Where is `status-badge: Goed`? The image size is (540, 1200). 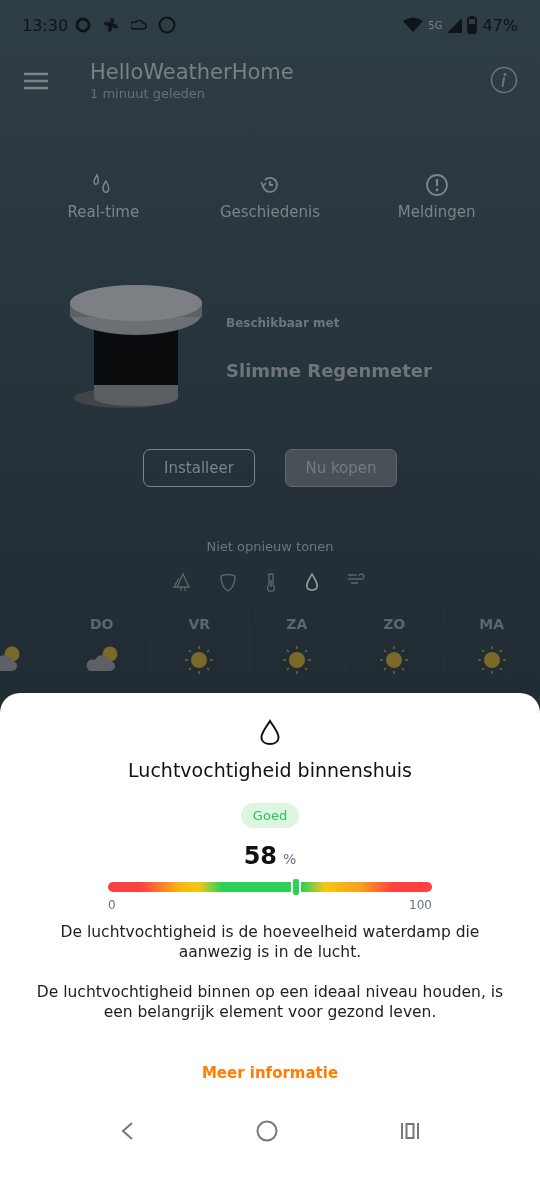
status-badge: Goed is located at coordinates (270, 815).